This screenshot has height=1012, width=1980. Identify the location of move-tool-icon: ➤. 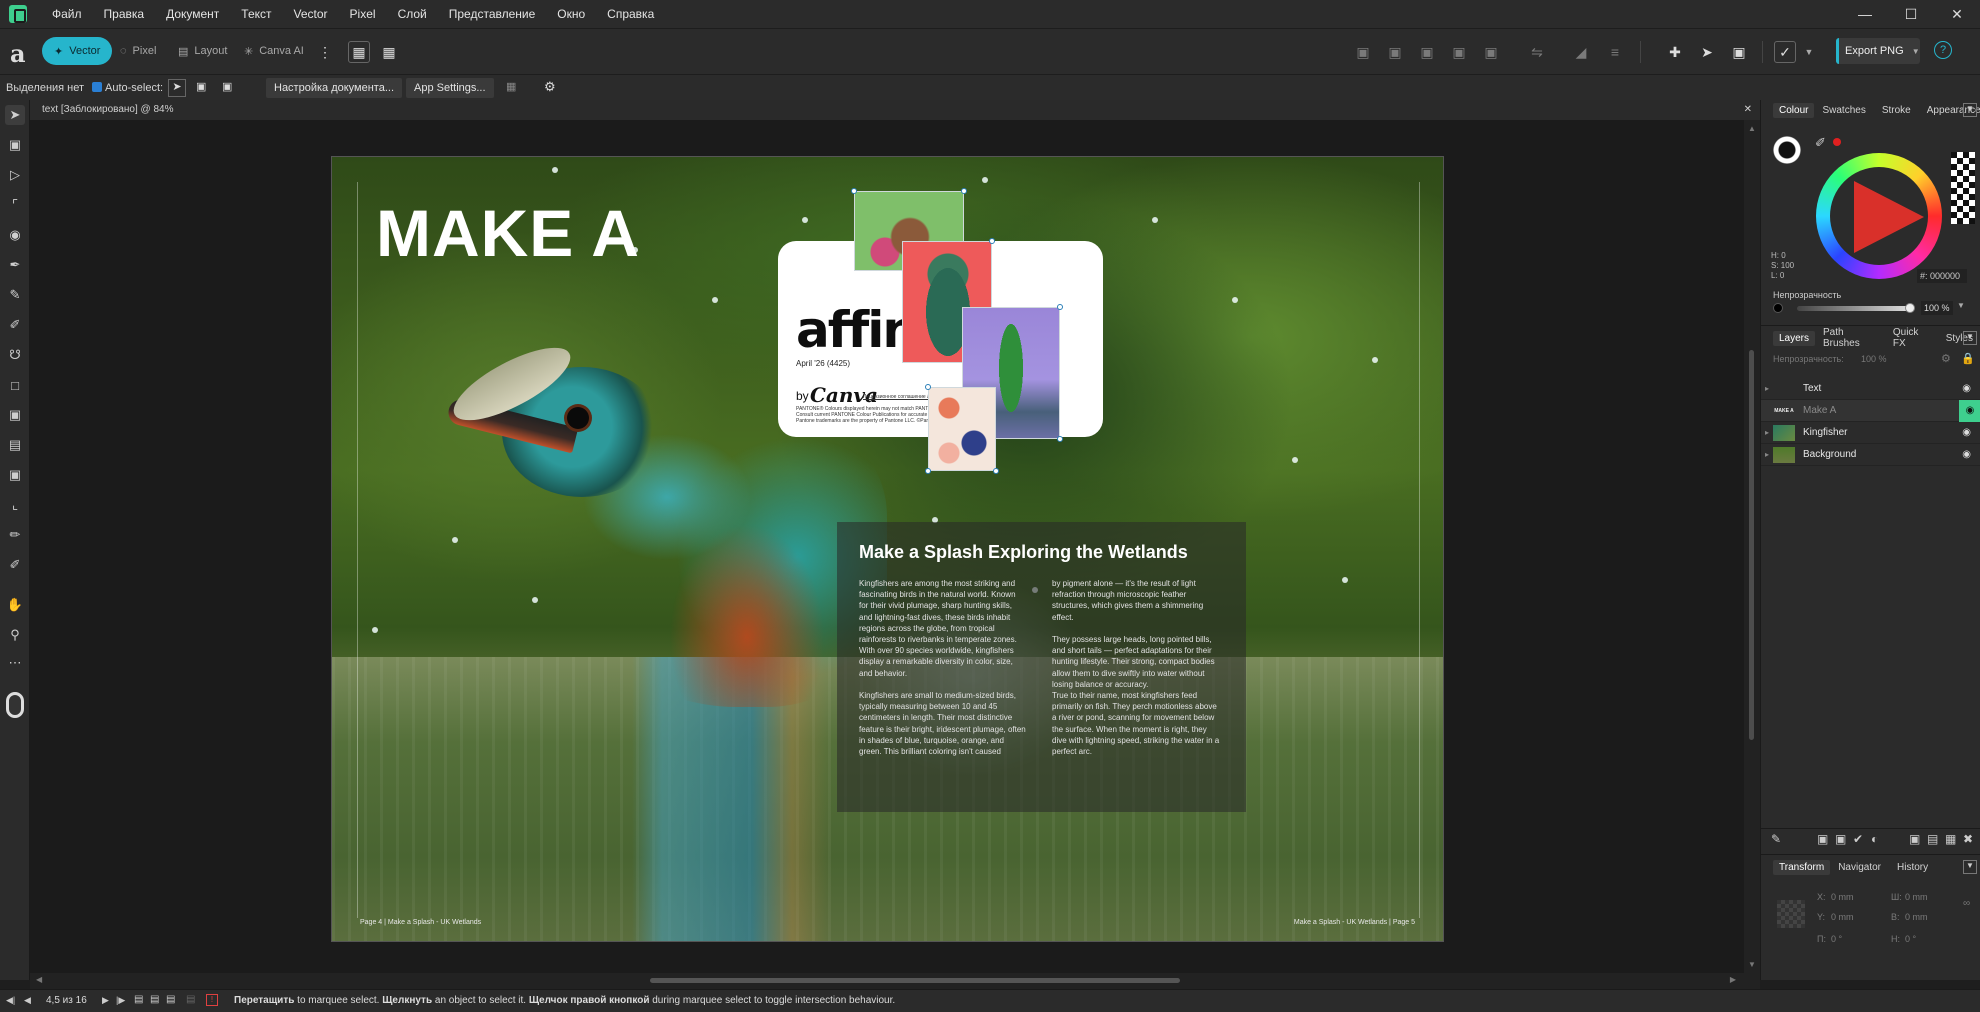
(15, 115).